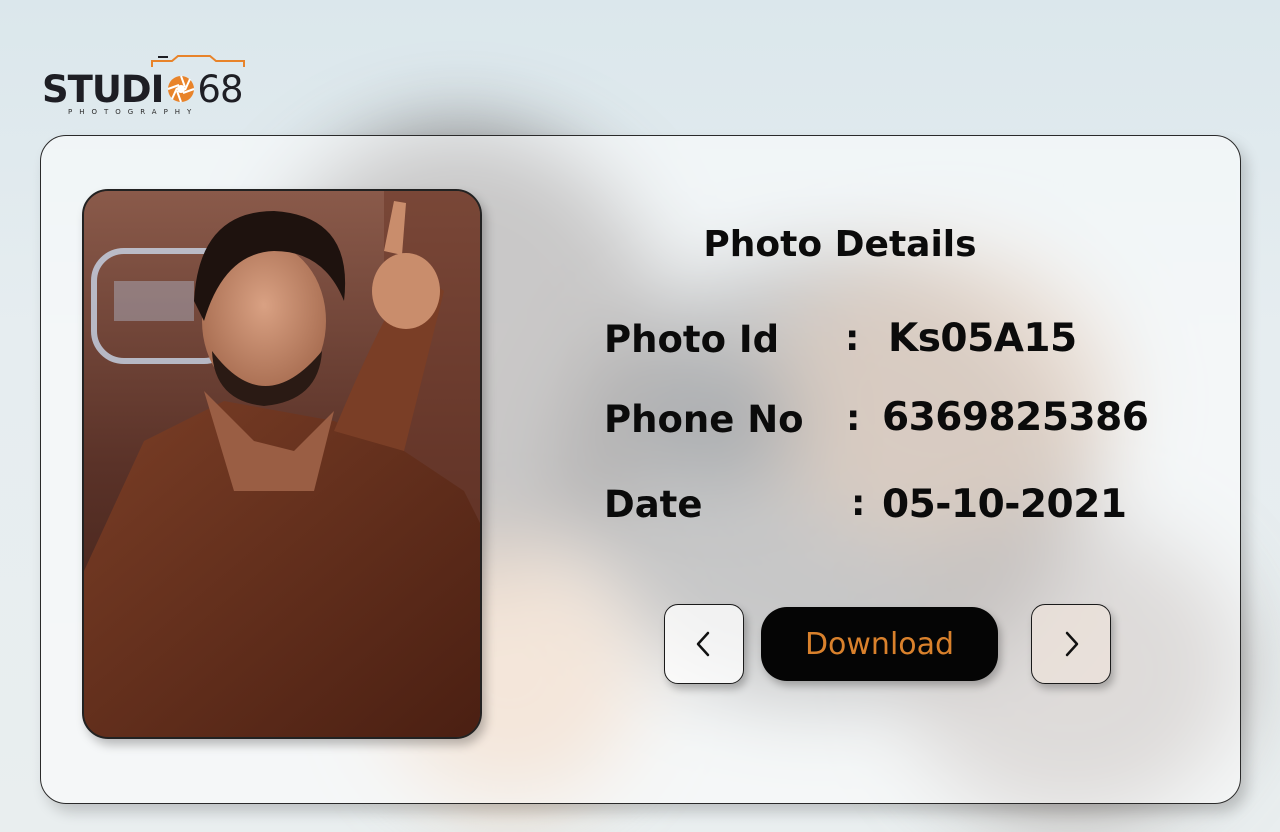 This screenshot has height=832, width=1280. What do you see at coordinates (879, 644) in the screenshot?
I see `download-button: Download` at bounding box center [879, 644].